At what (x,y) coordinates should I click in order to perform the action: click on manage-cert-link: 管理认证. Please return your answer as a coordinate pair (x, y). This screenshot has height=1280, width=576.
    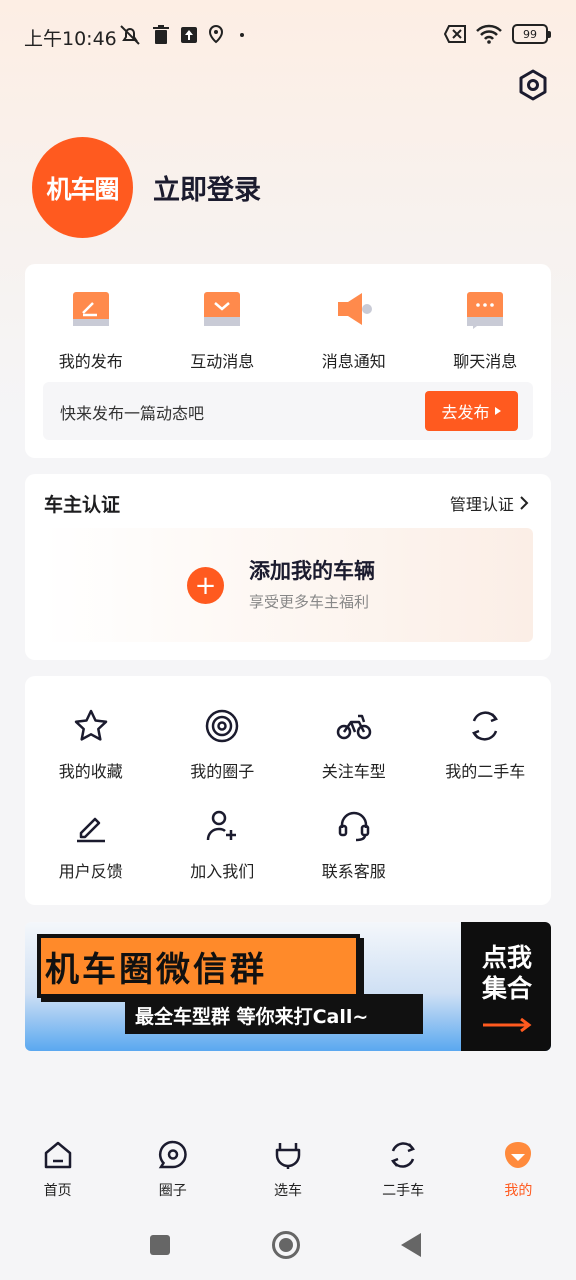
    Looking at the image, I should click on (489, 503).